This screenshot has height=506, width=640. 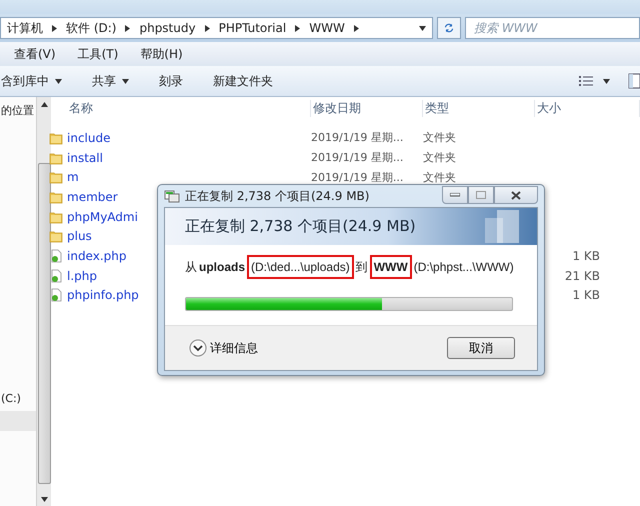 What do you see at coordinates (82, 275) in the screenshot?
I see `file-name: l.php` at bounding box center [82, 275].